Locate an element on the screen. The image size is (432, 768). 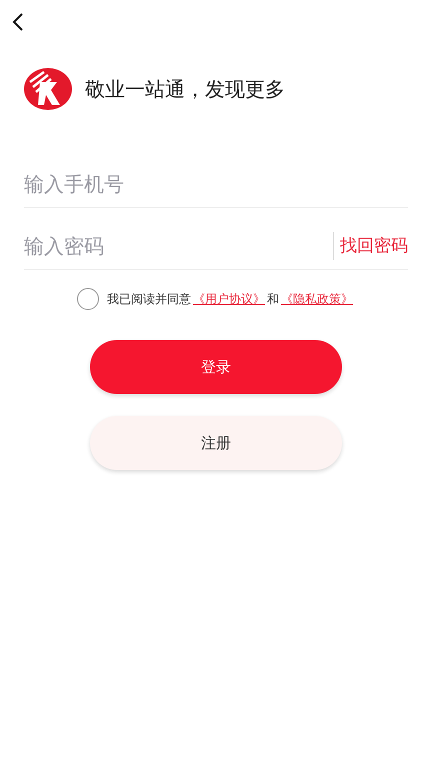
user-agreement-link: 《用户协议》 is located at coordinates (229, 299).